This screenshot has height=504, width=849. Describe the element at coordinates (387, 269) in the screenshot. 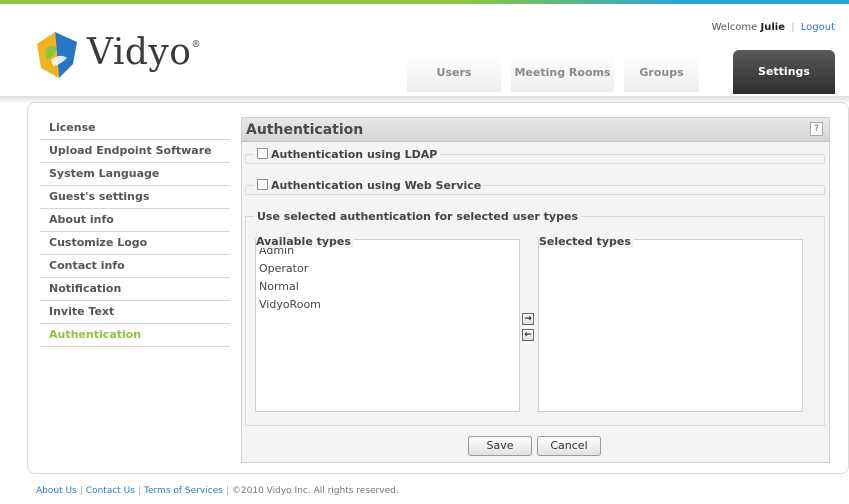

I see `available-type-item: Operator` at that location.